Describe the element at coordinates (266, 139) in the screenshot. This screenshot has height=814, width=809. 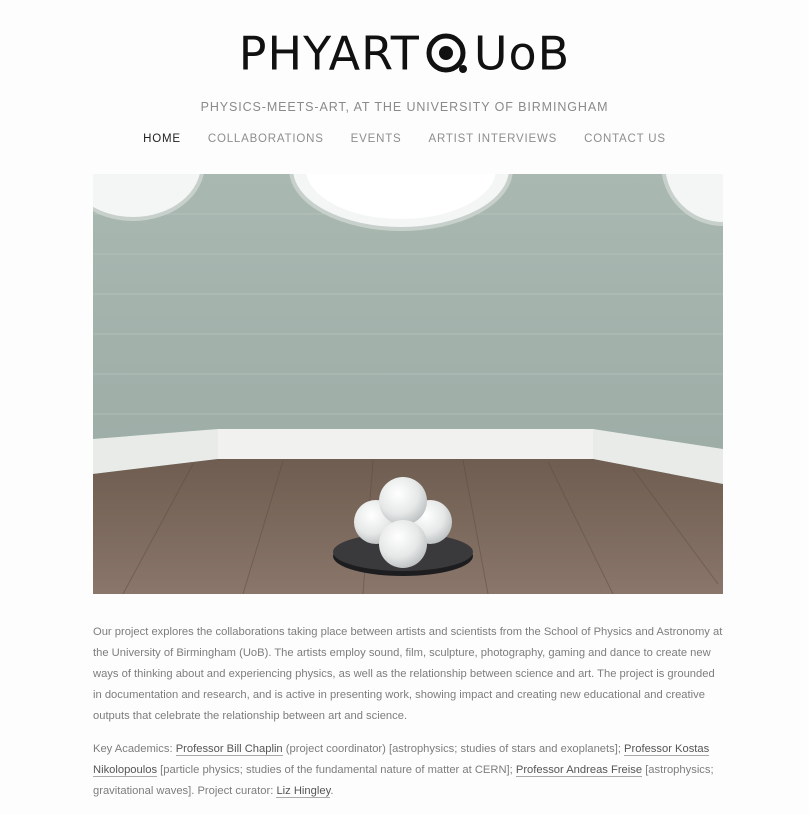
I see `nav-collaborations: COLLABORATIONS` at that location.